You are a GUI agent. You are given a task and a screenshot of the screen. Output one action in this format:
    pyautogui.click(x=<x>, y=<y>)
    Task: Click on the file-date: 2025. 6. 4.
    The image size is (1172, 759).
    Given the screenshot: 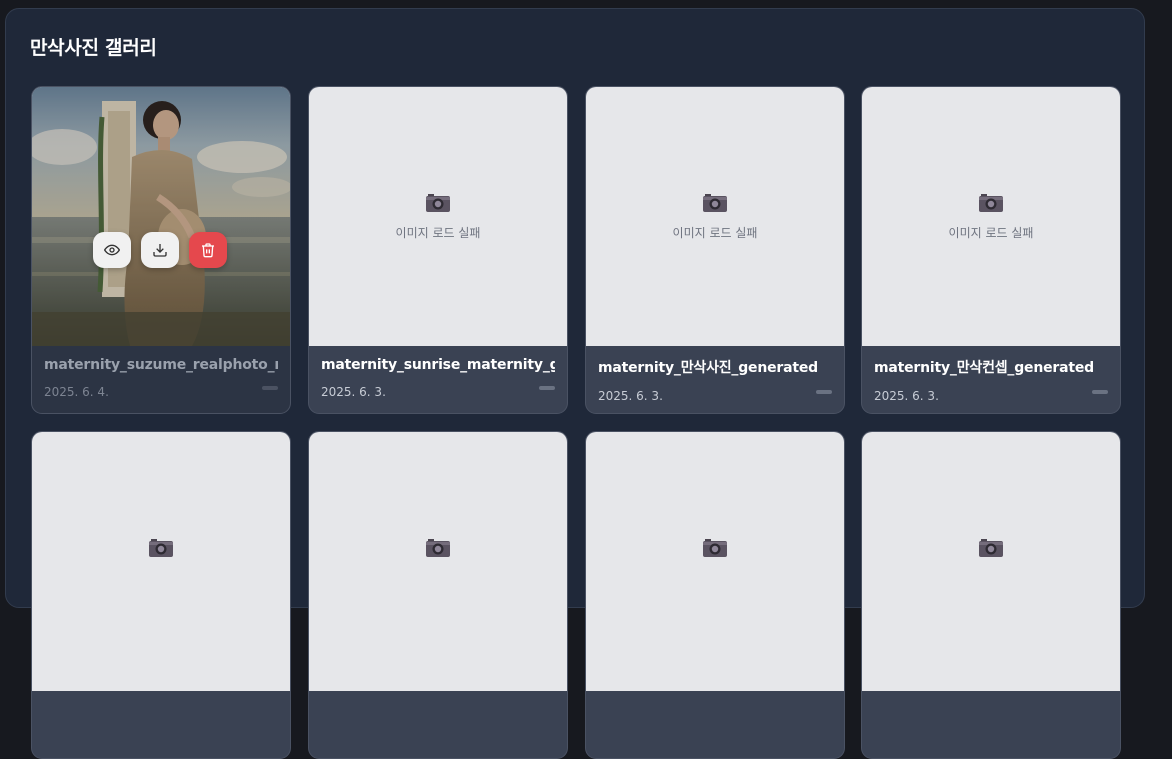 What is the action you would take?
    pyautogui.click(x=76, y=392)
    